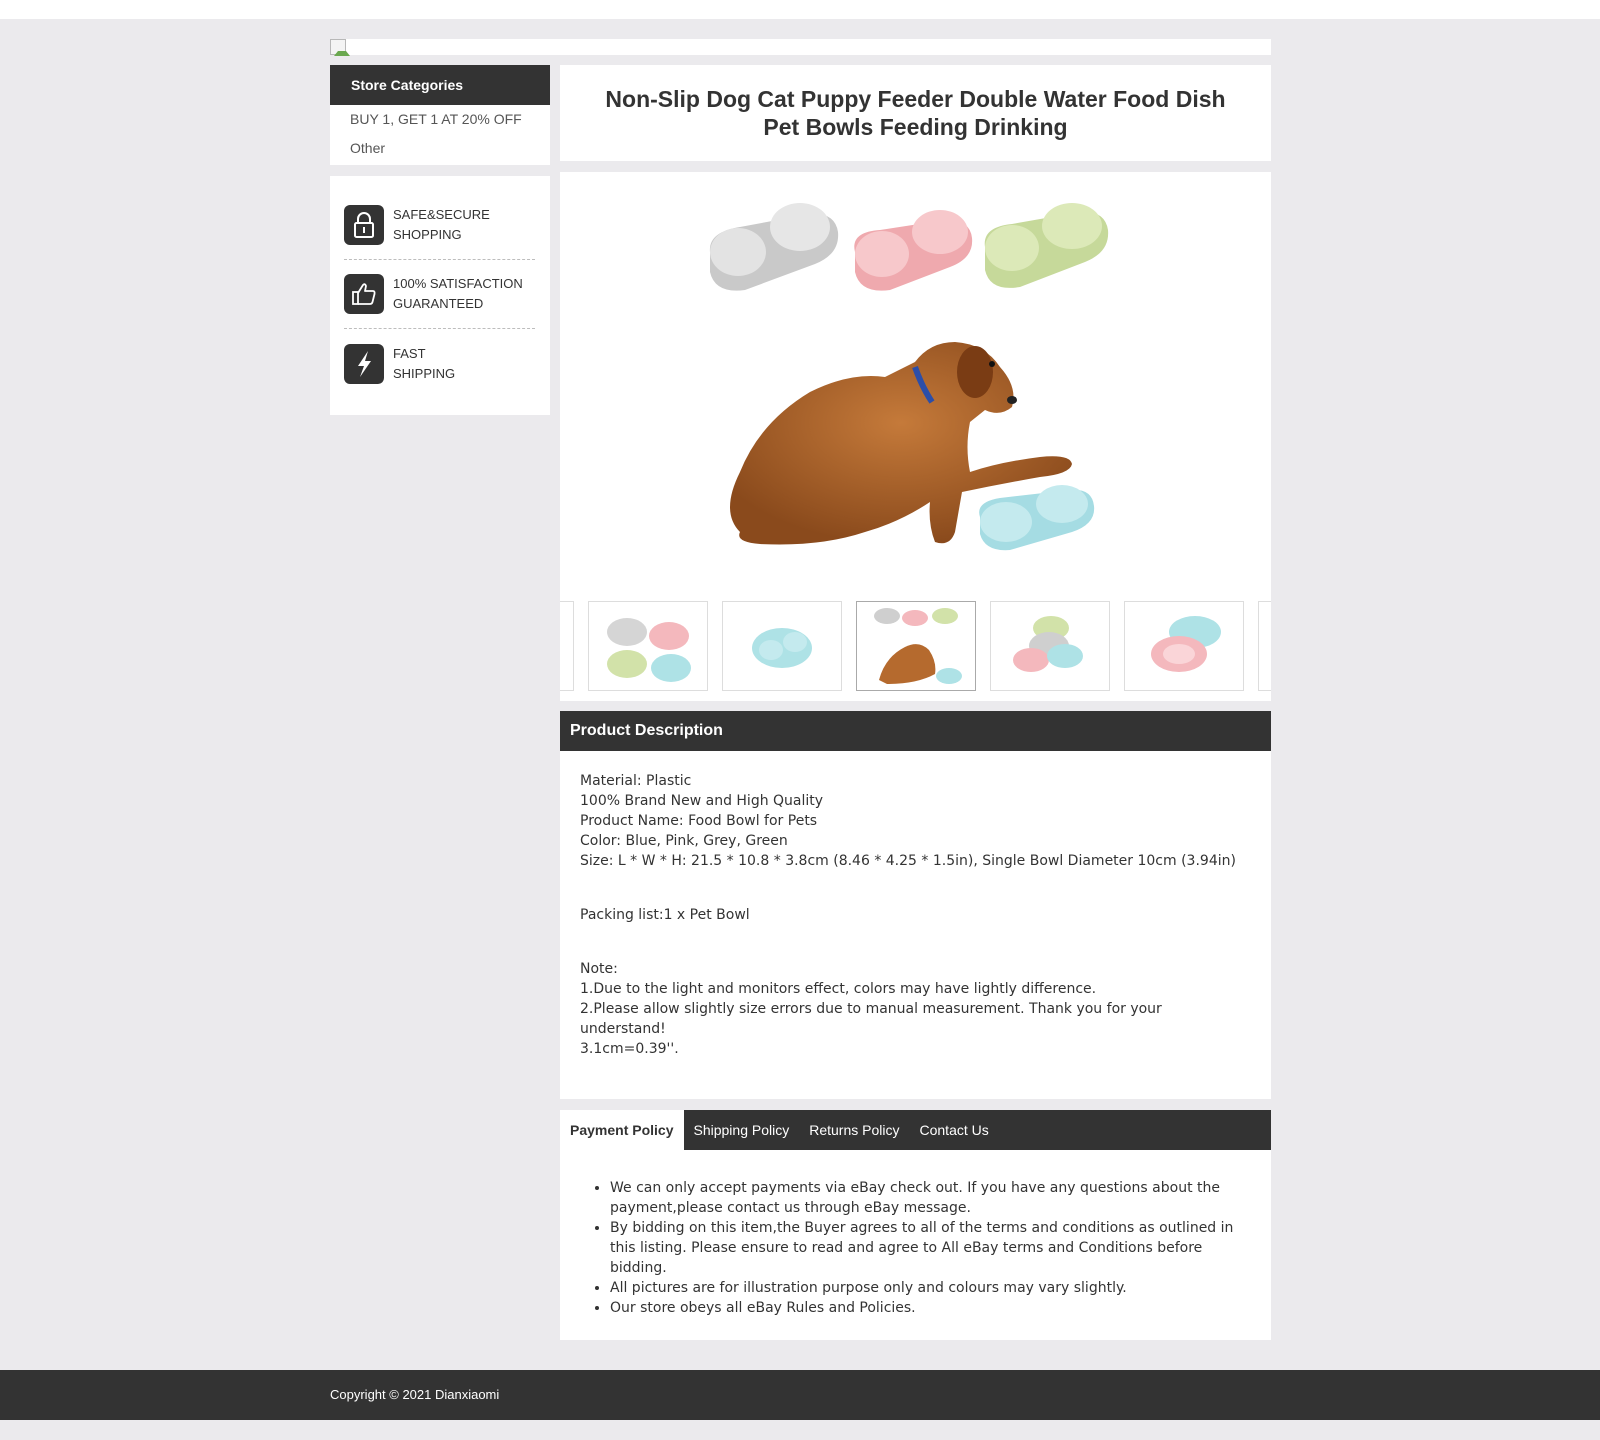  I want to click on trust-line: GUARANTEED, so click(438, 303).